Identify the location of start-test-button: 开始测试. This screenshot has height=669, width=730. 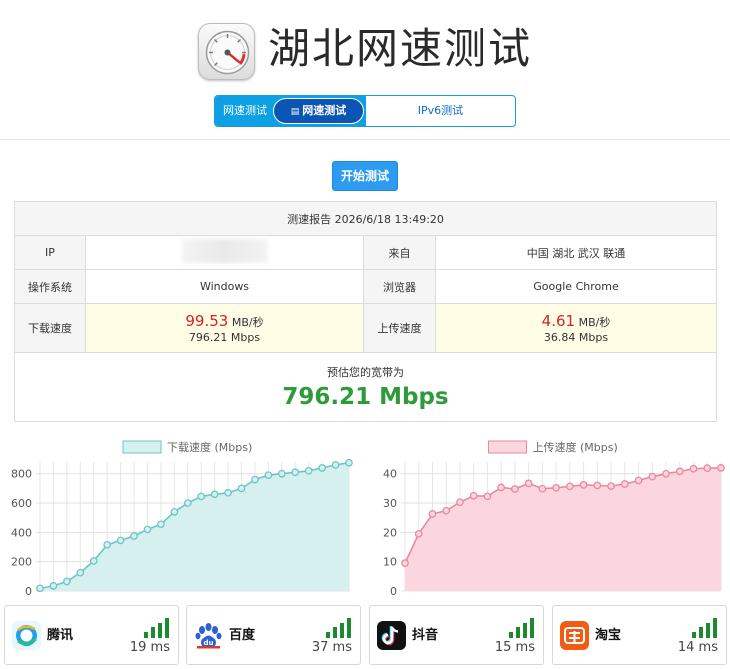
(365, 176).